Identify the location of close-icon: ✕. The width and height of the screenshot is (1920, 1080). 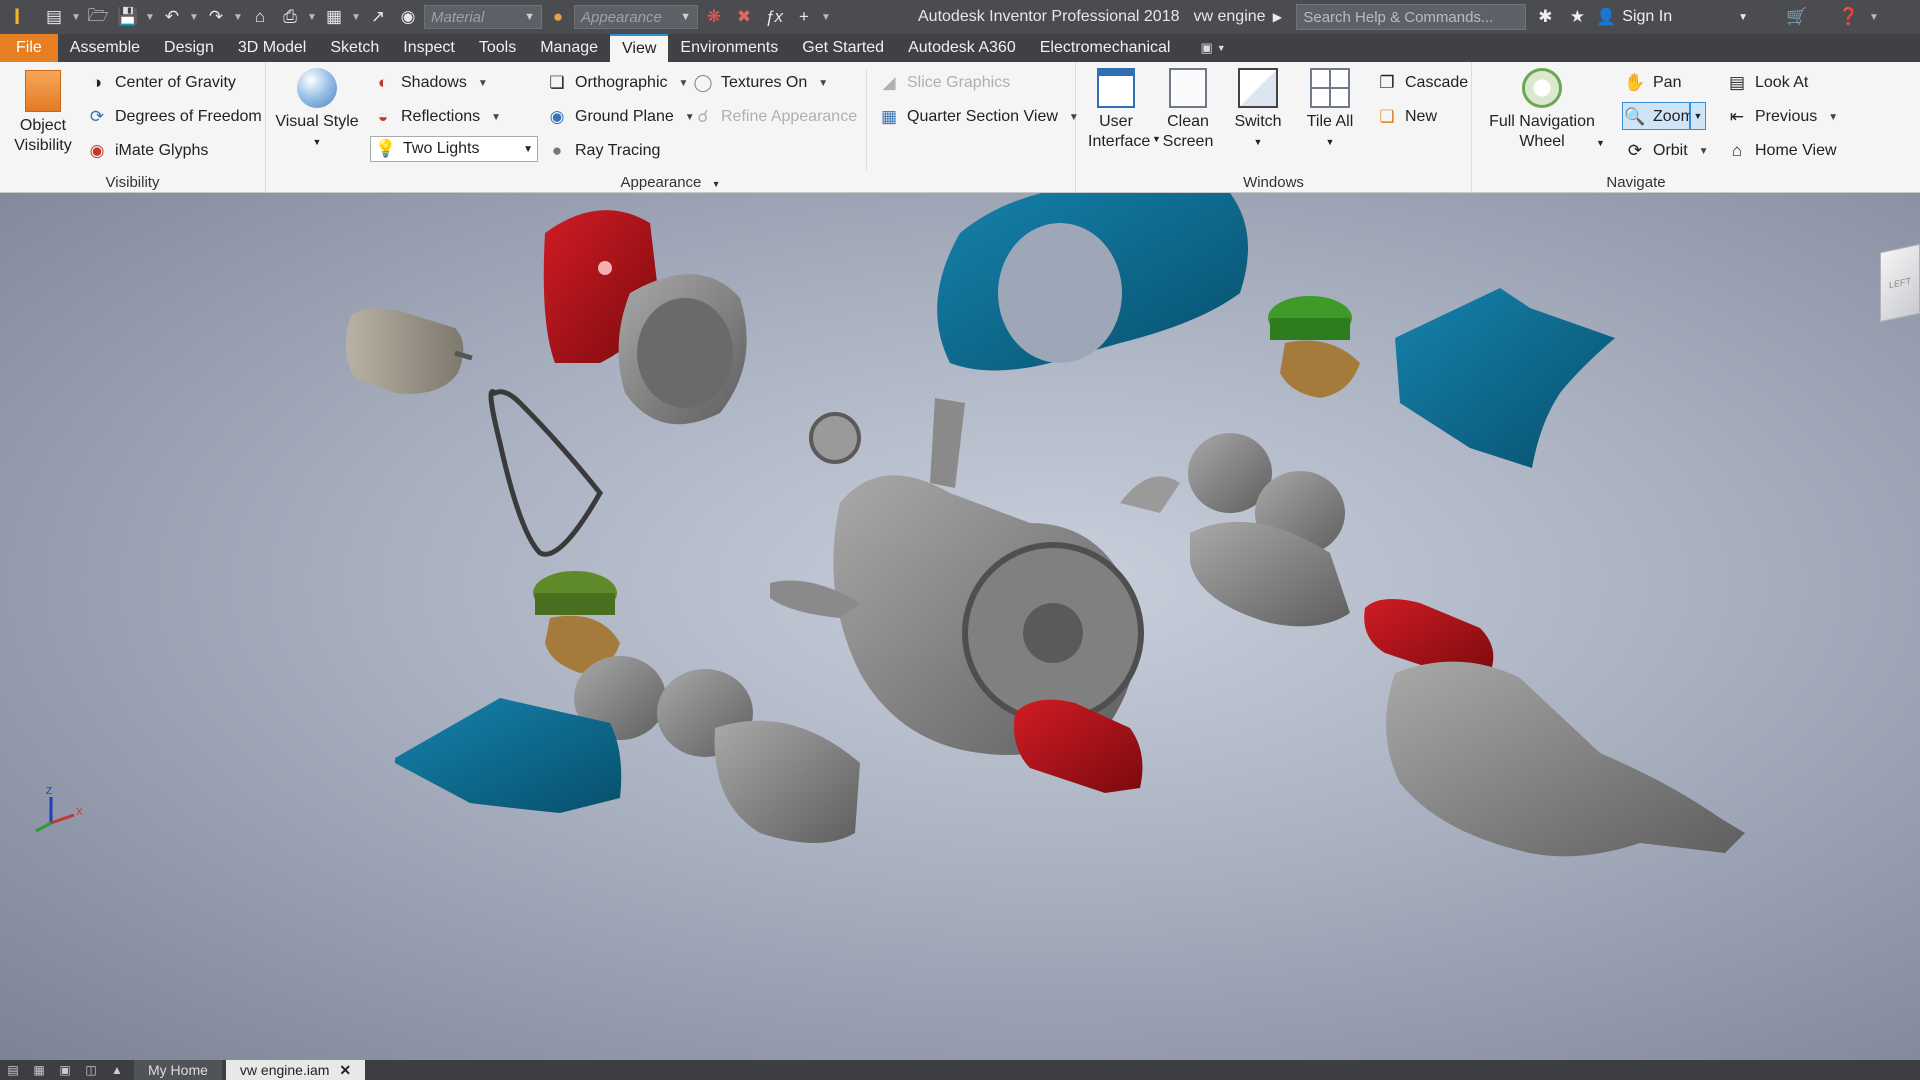
(345, 1070).